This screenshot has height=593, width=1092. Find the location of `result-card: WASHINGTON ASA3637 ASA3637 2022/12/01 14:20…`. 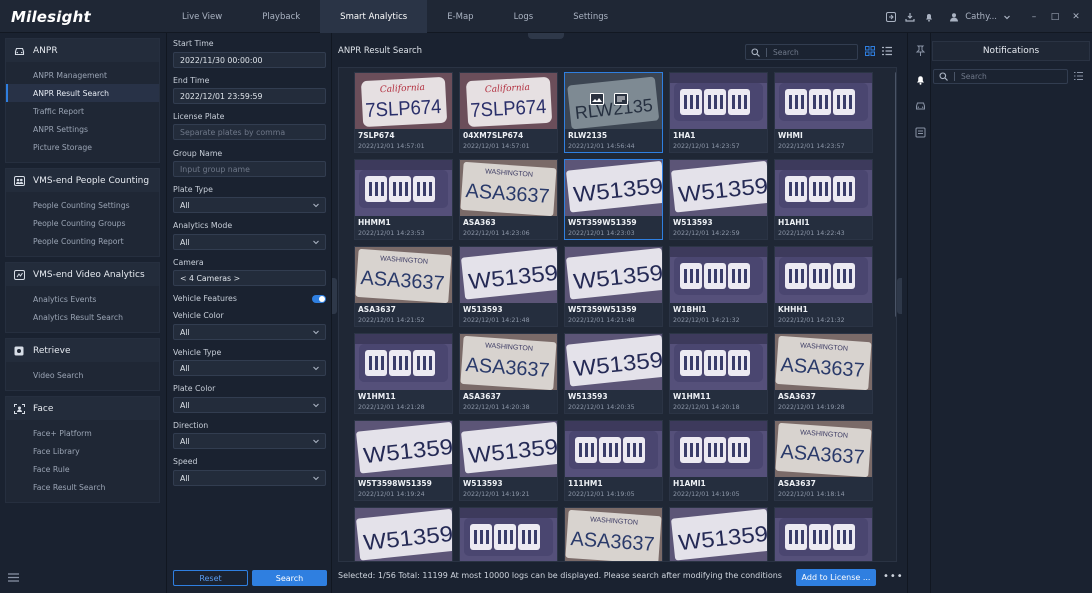

result-card: WASHINGTON ASA3637 ASA3637 2022/12/01 14:20… is located at coordinates (508, 373).